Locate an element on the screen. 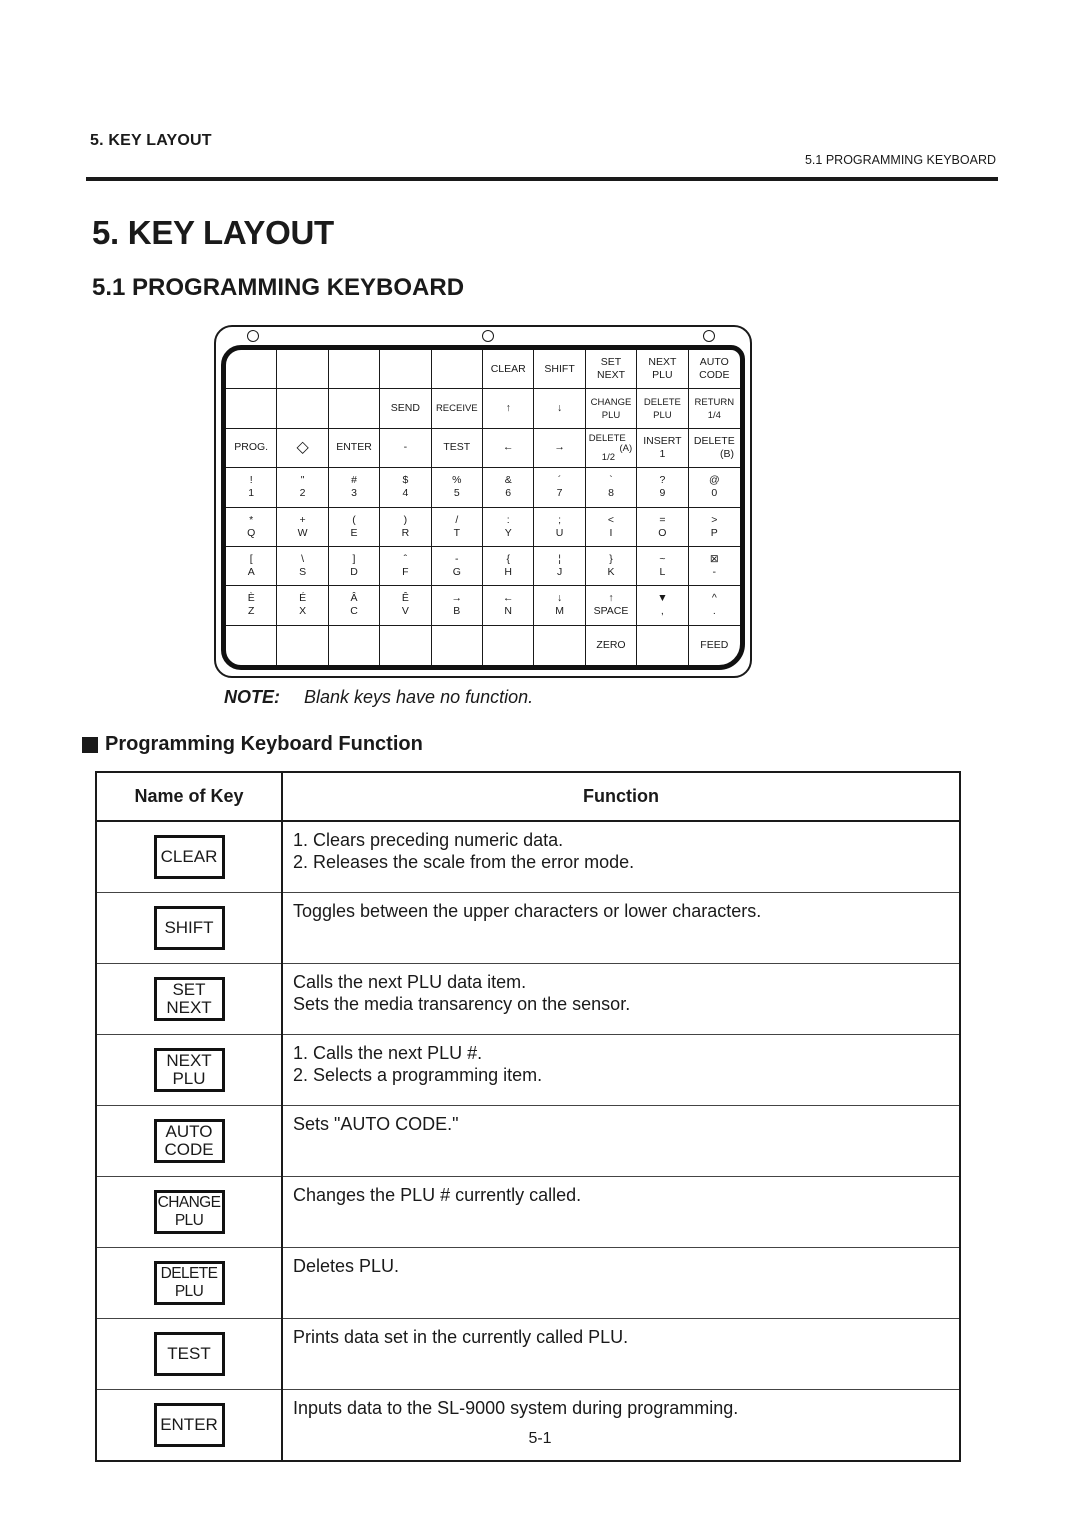 The width and height of the screenshot is (1080, 1525). keyboard-key-0: @0 is located at coordinates (714, 488).